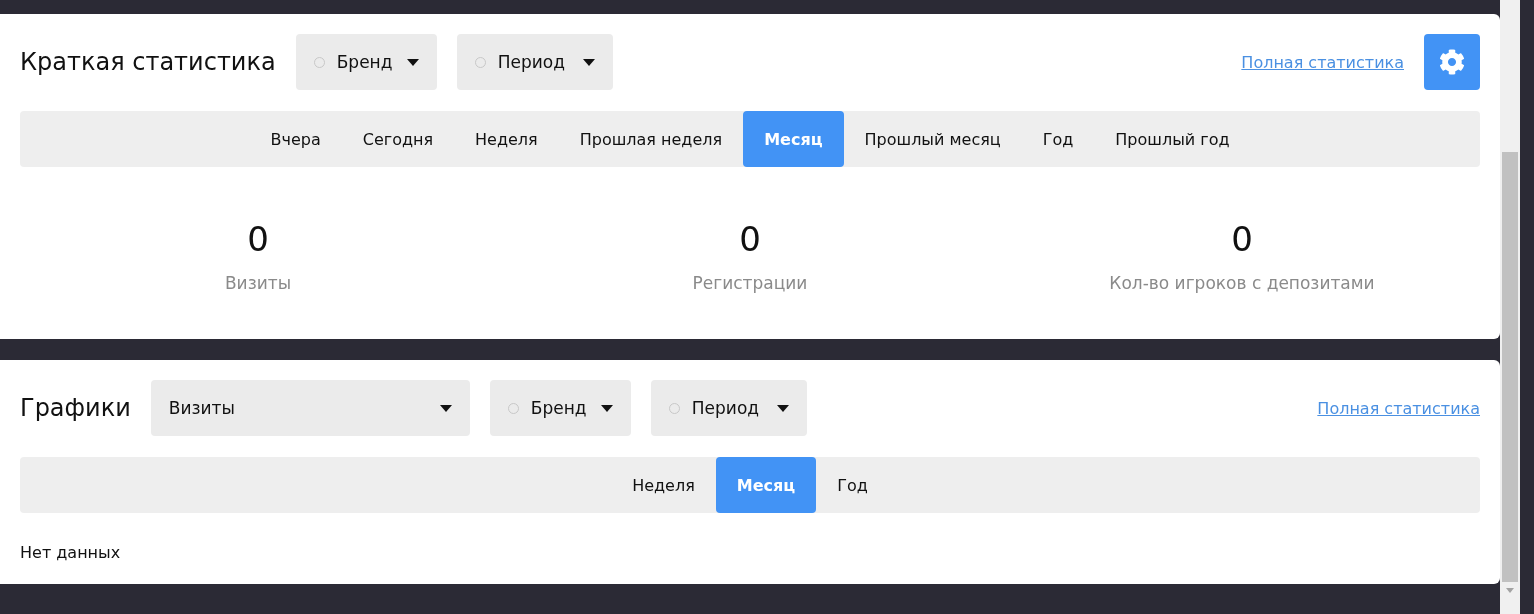 This screenshot has height=614, width=1534. What do you see at coordinates (932, 139) in the screenshot?
I see `period-tab: Прошлый месяц` at bounding box center [932, 139].